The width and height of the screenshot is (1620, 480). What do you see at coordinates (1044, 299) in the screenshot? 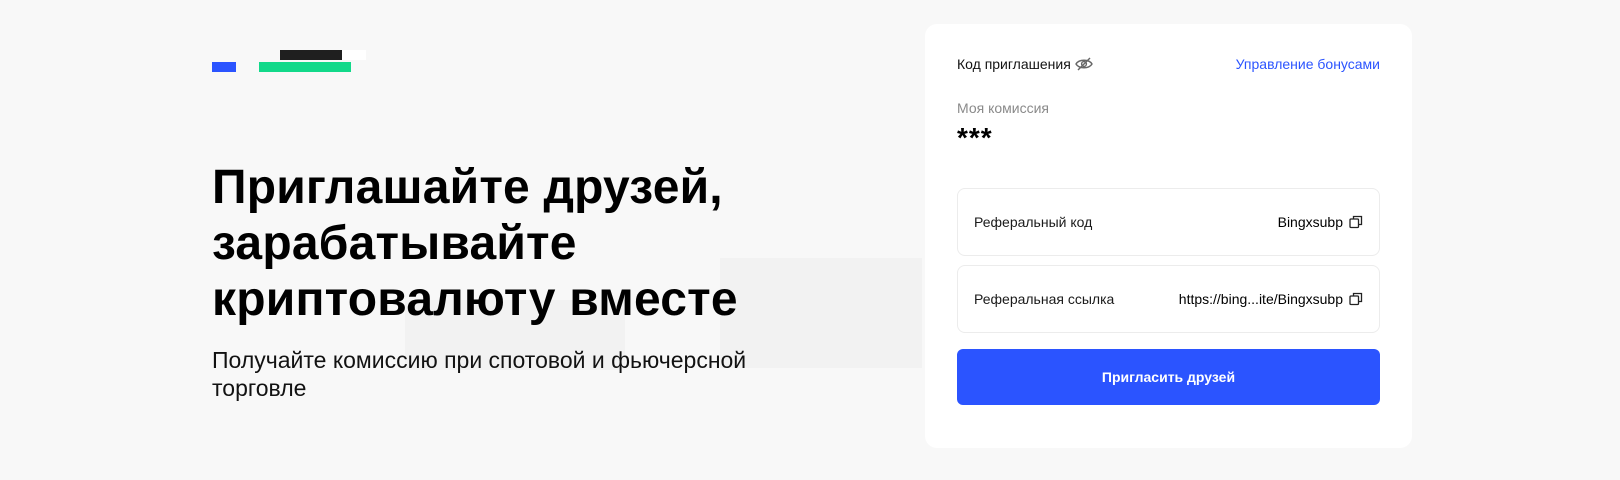
I see `referral-link-label: Реферальная ссылка` at bounding box center [1044, 299].